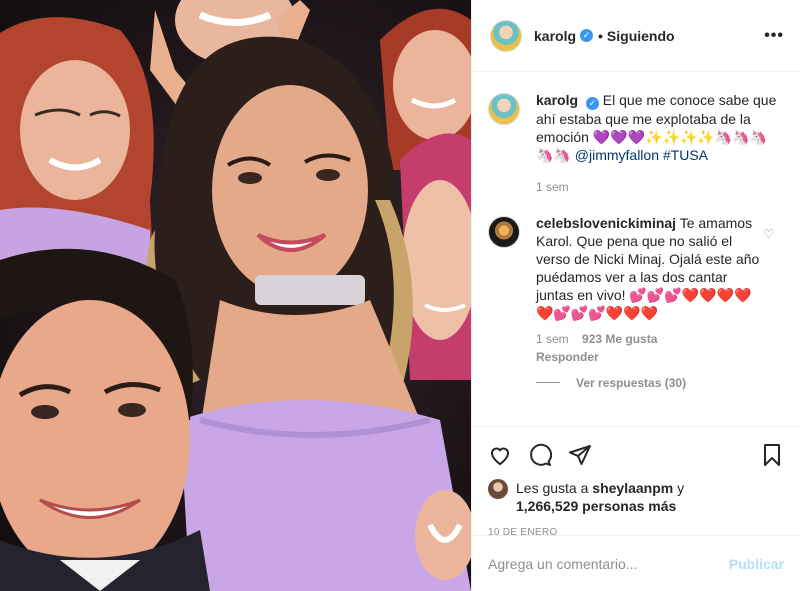  I want to click on view-replies: Ver respuestas (30), so click(660, 383).